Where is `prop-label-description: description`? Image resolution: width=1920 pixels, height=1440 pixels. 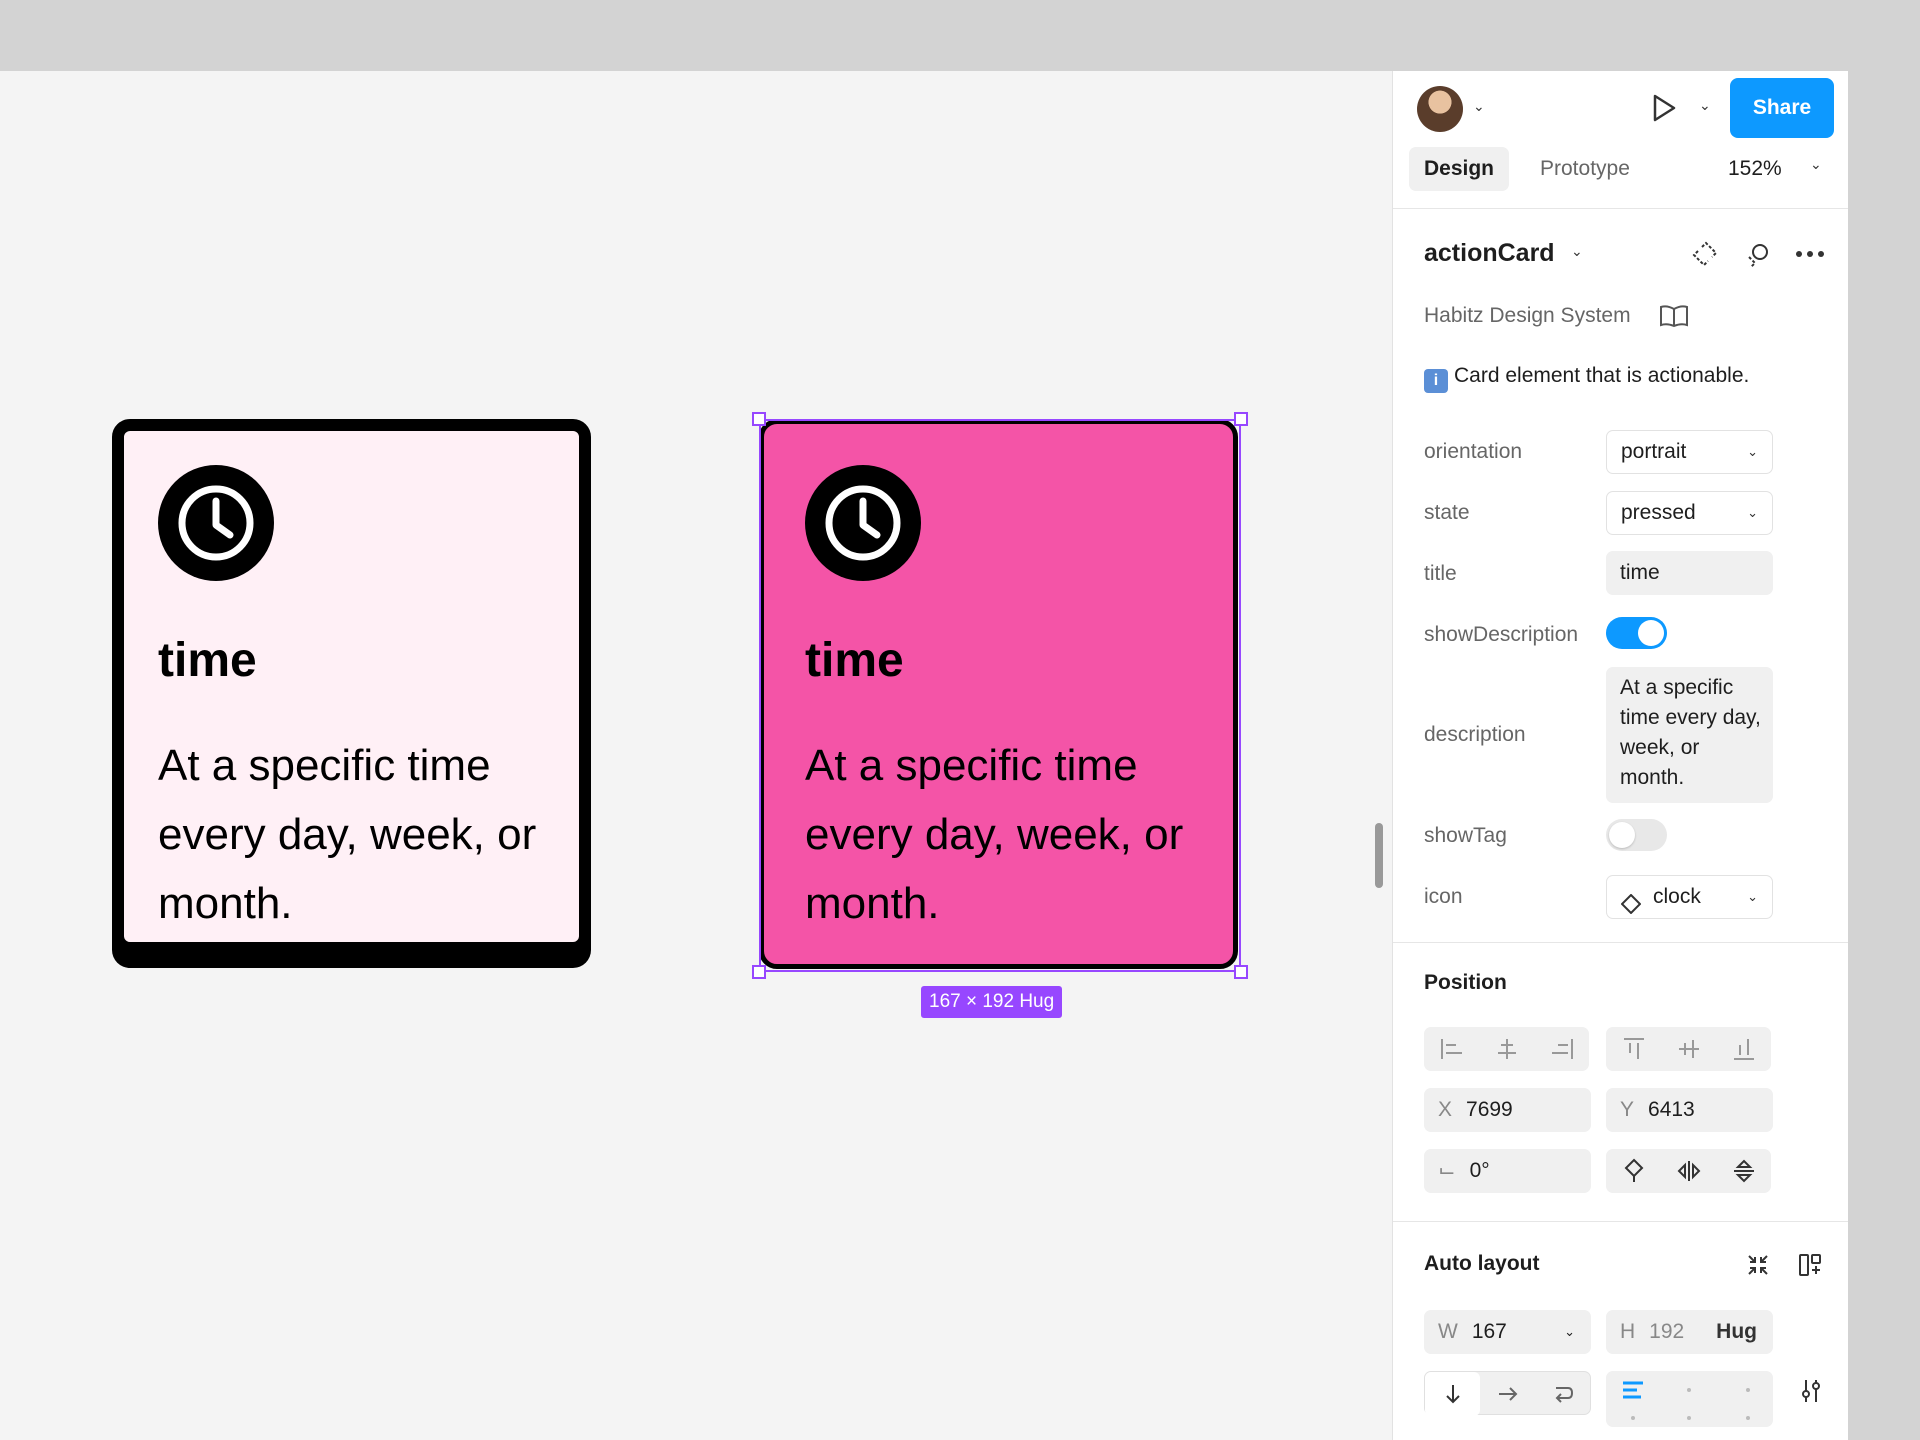 prop-label-description: description is located at coordinates (1475, 734).